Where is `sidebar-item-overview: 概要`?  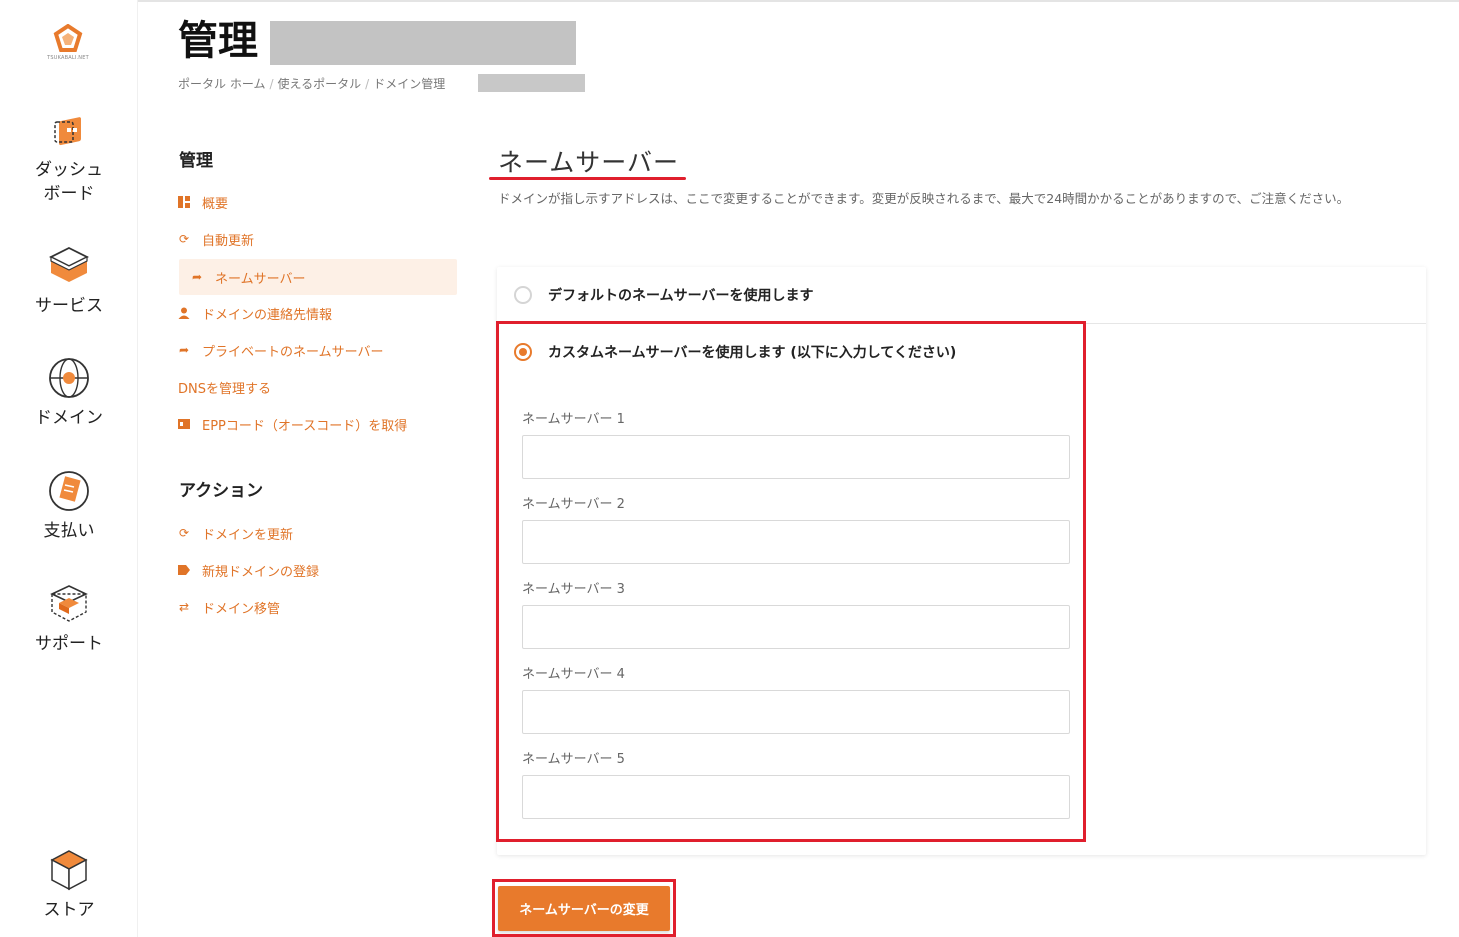 sidebar-item-overview: 概要 is located at coordinates (203, 202).